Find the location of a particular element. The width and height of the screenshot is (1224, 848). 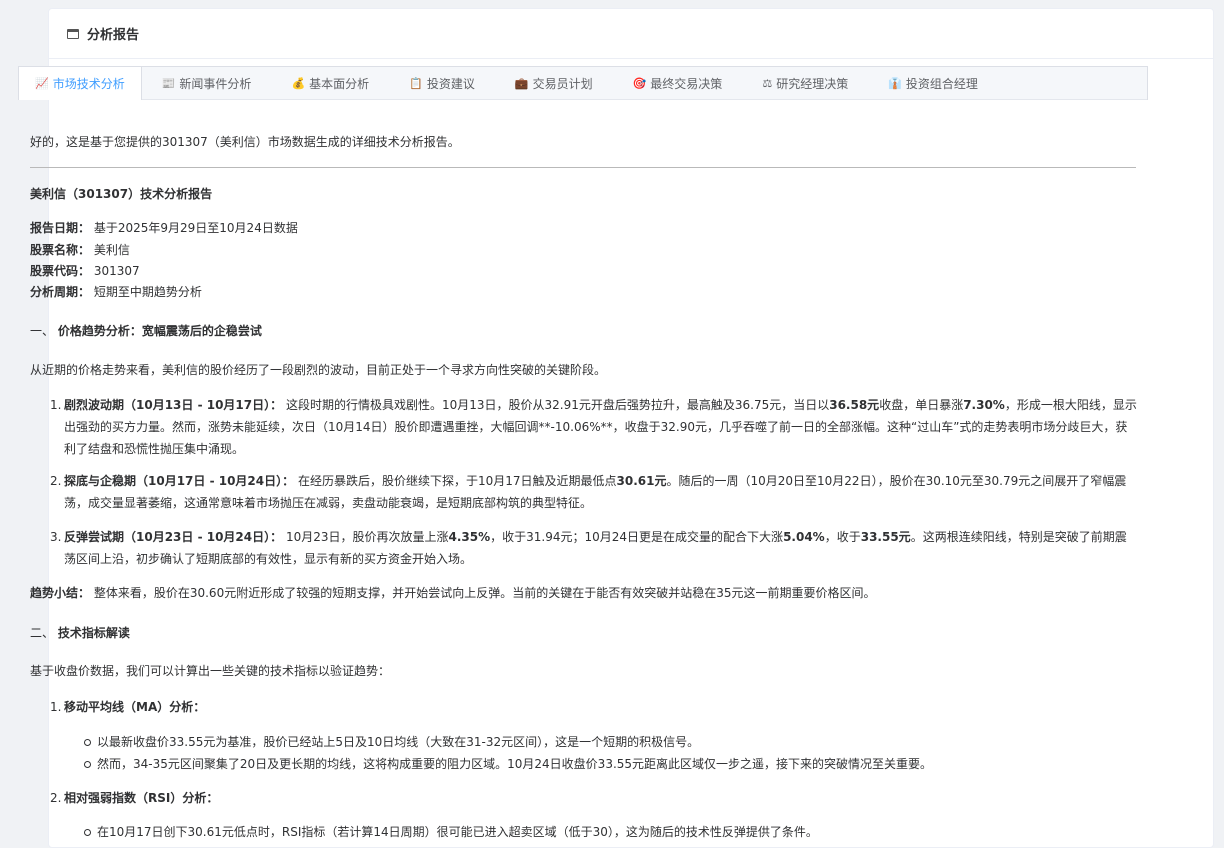

money-bag-icon: 💰 is located at coordinates (298, 83).